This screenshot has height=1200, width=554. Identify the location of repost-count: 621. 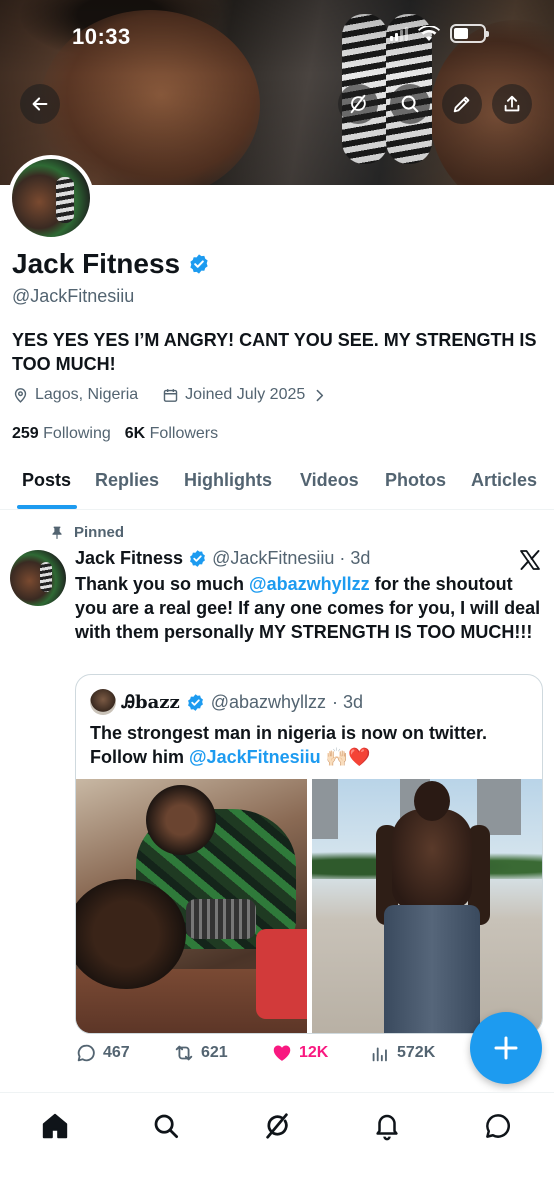
(214, 1052).